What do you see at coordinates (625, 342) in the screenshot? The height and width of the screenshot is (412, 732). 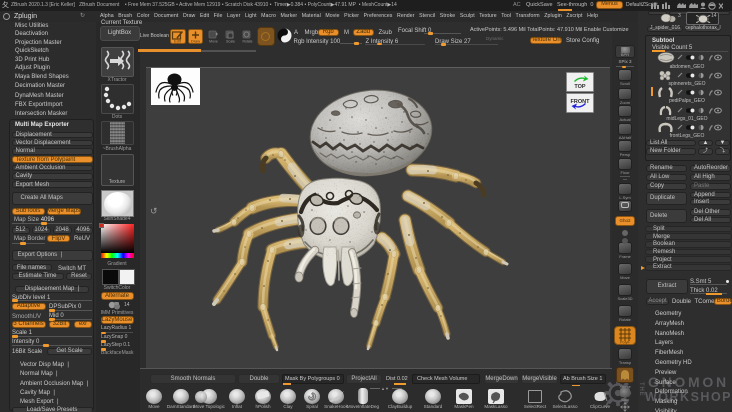 I see `svg-text: PolyF` at bounding box center [625, 342].